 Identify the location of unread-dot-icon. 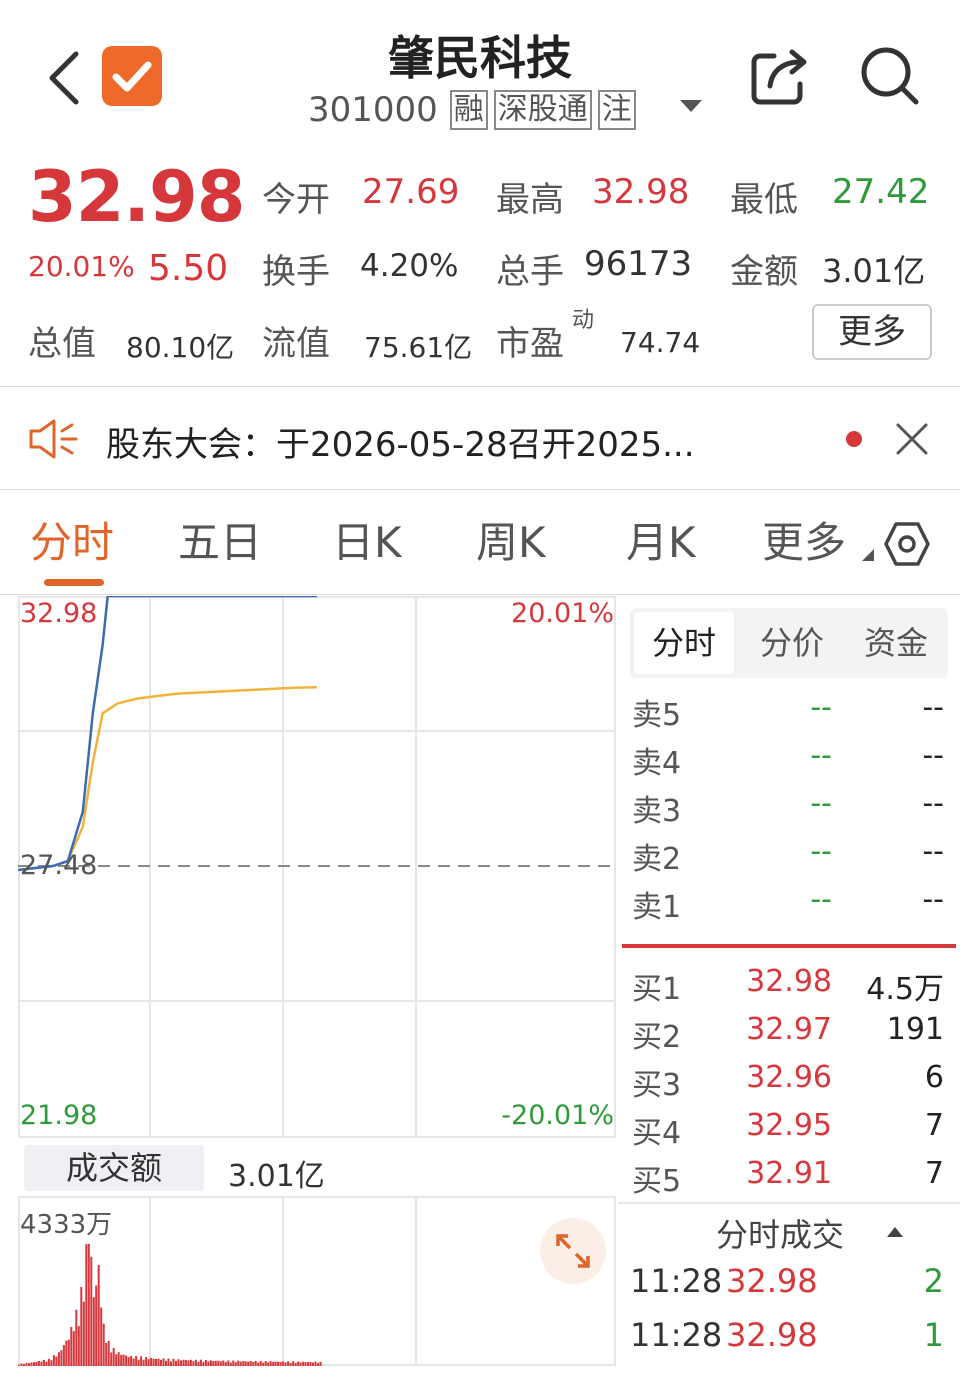
(854, 439).